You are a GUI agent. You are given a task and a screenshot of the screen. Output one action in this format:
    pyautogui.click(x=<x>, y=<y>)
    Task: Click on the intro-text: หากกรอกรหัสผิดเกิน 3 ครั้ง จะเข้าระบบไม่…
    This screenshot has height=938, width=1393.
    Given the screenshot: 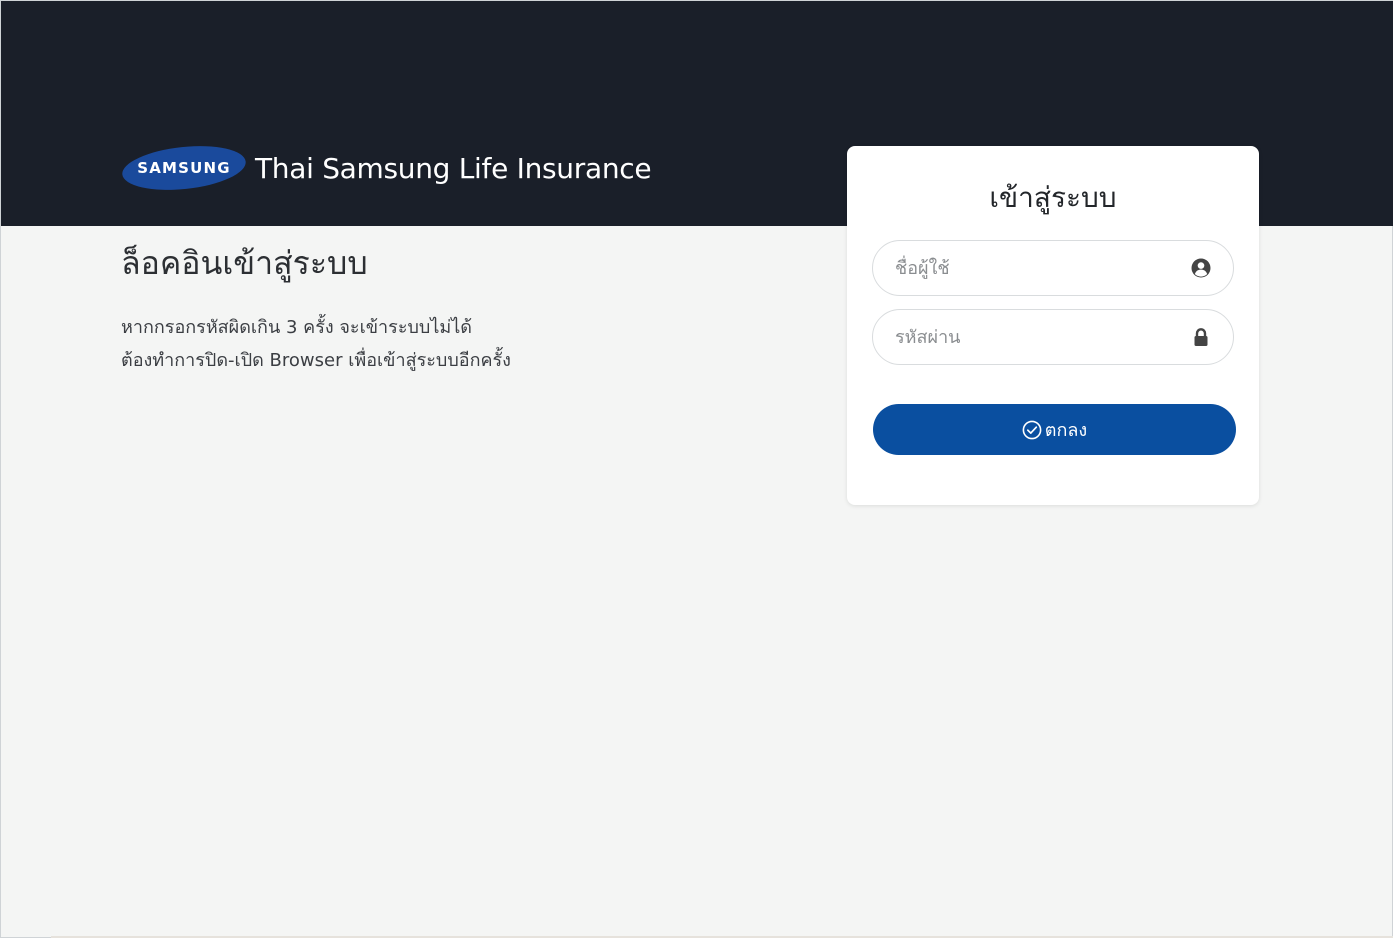 What is the action you would take?
    pyautogui.click(x=316, y=344)
    